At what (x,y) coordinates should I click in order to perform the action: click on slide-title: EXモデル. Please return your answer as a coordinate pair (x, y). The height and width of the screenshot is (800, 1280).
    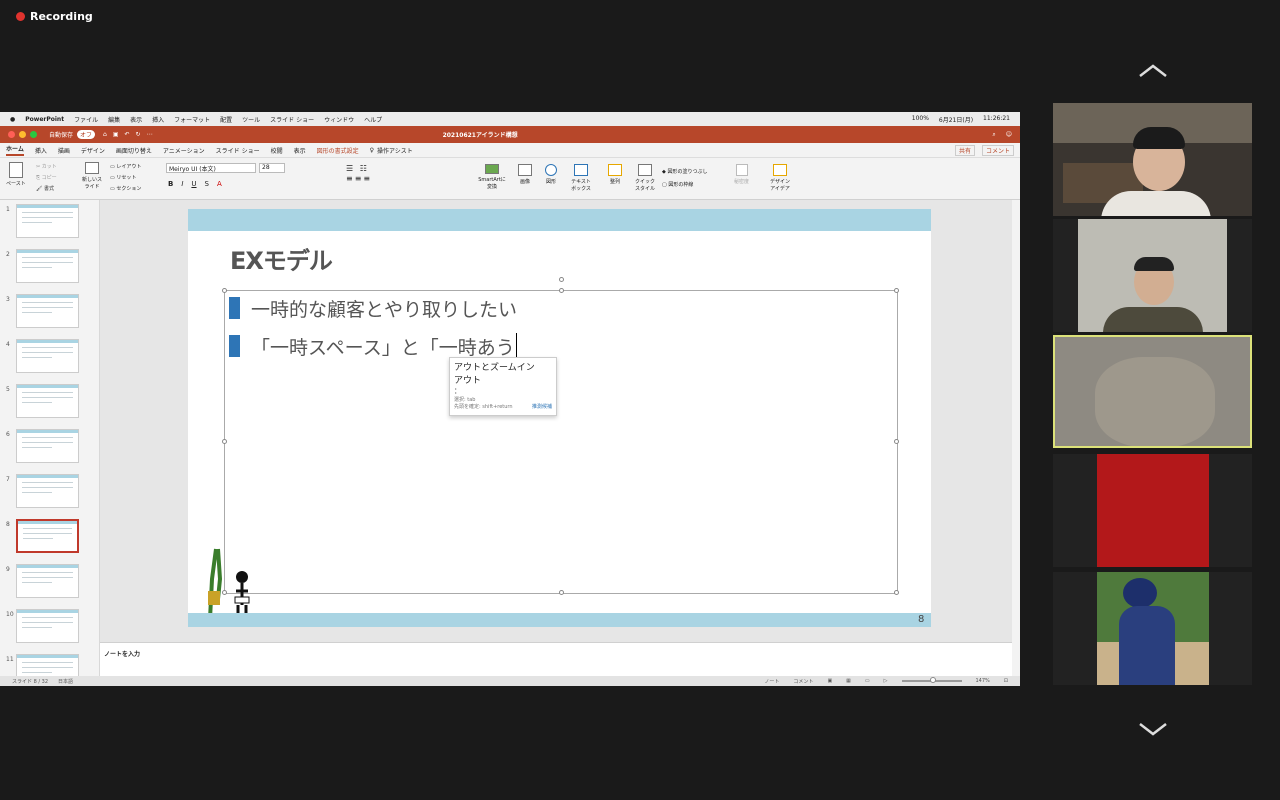
    Looking at the image, I should click on (281, 258).